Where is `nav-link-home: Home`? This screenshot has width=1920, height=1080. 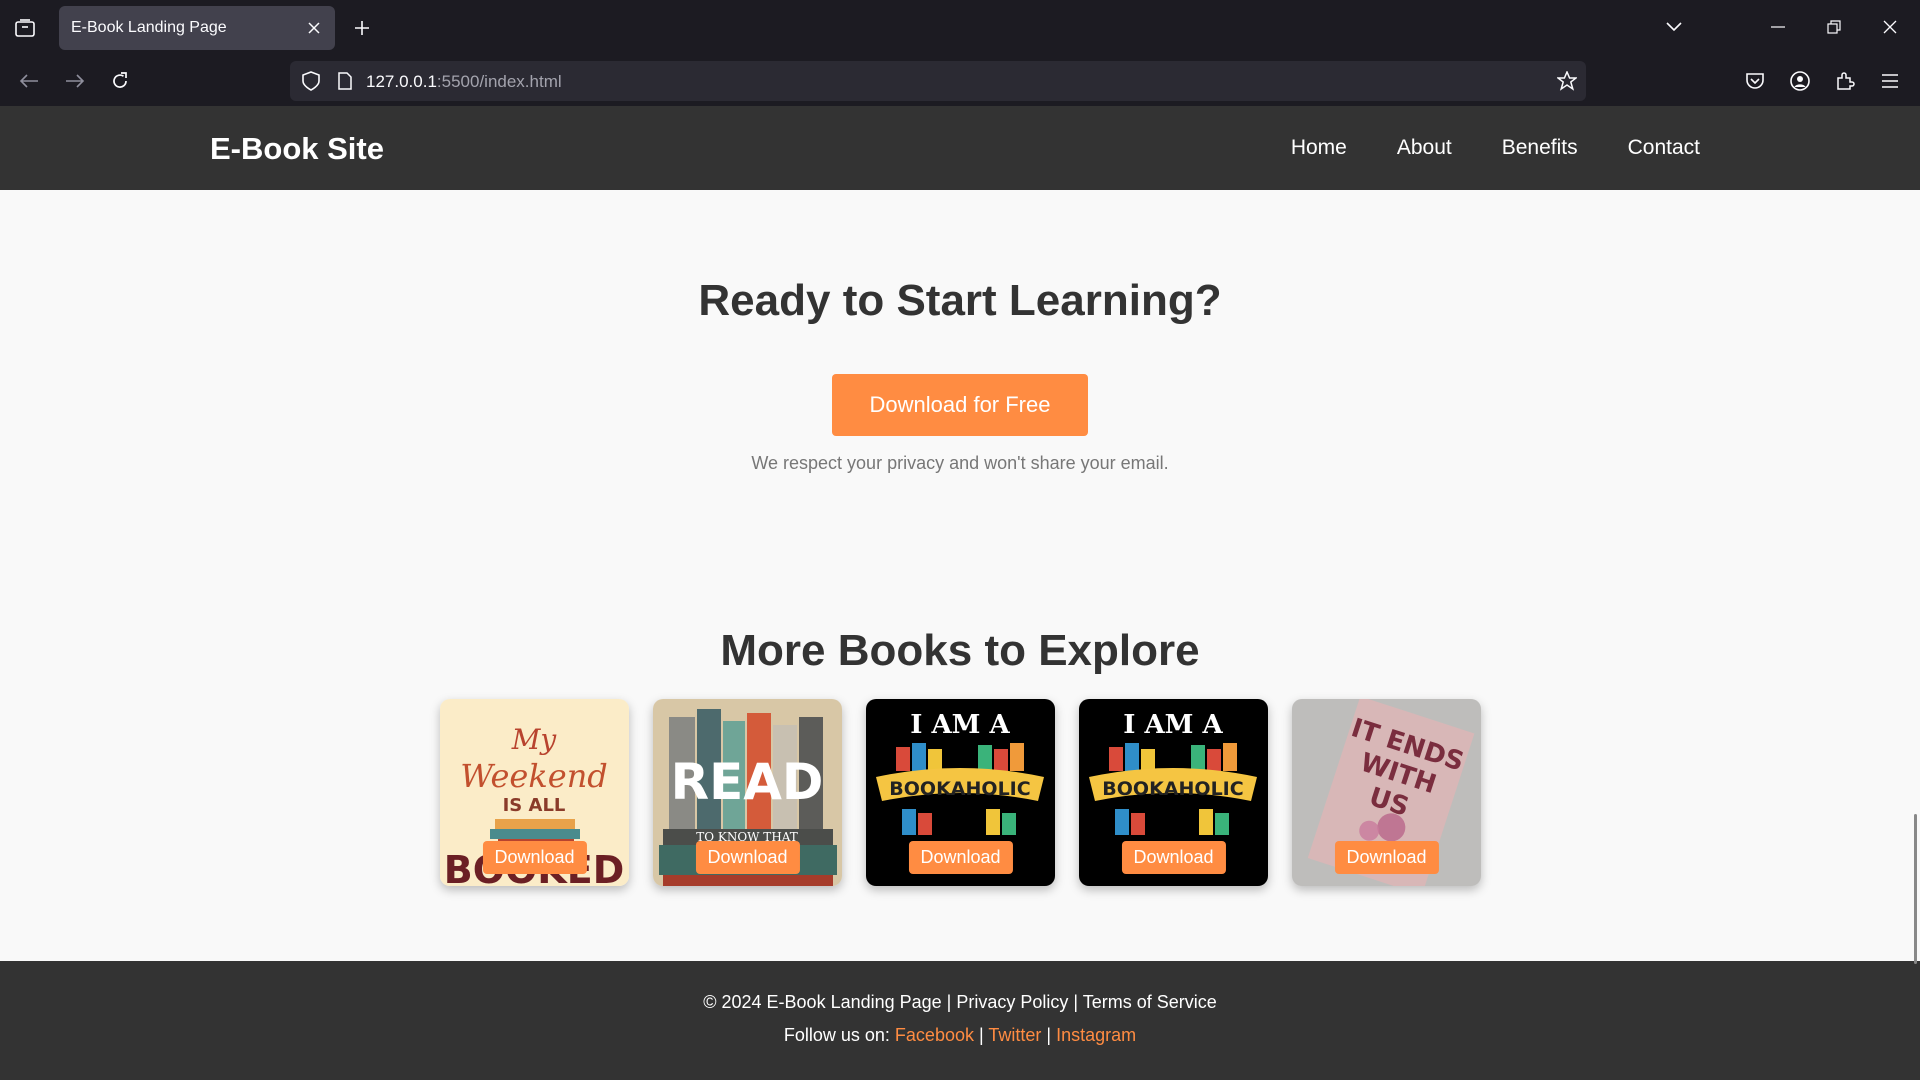 nav-link-home: Home is located at coordinates (1319, 148).